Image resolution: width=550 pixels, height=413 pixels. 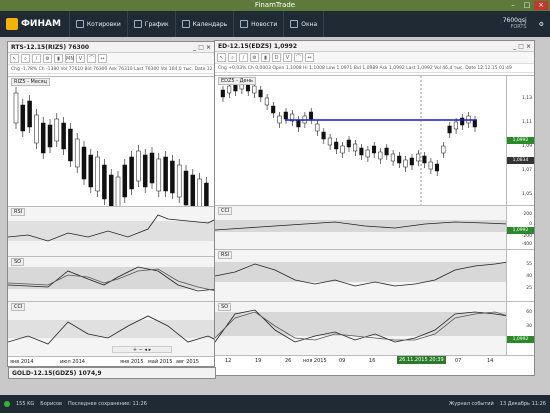 What do you see at coordinates (31, 82) in the screenshot?
I see `instrument-label: RIZ5 - Месяц` at bounding box center [31, 82].